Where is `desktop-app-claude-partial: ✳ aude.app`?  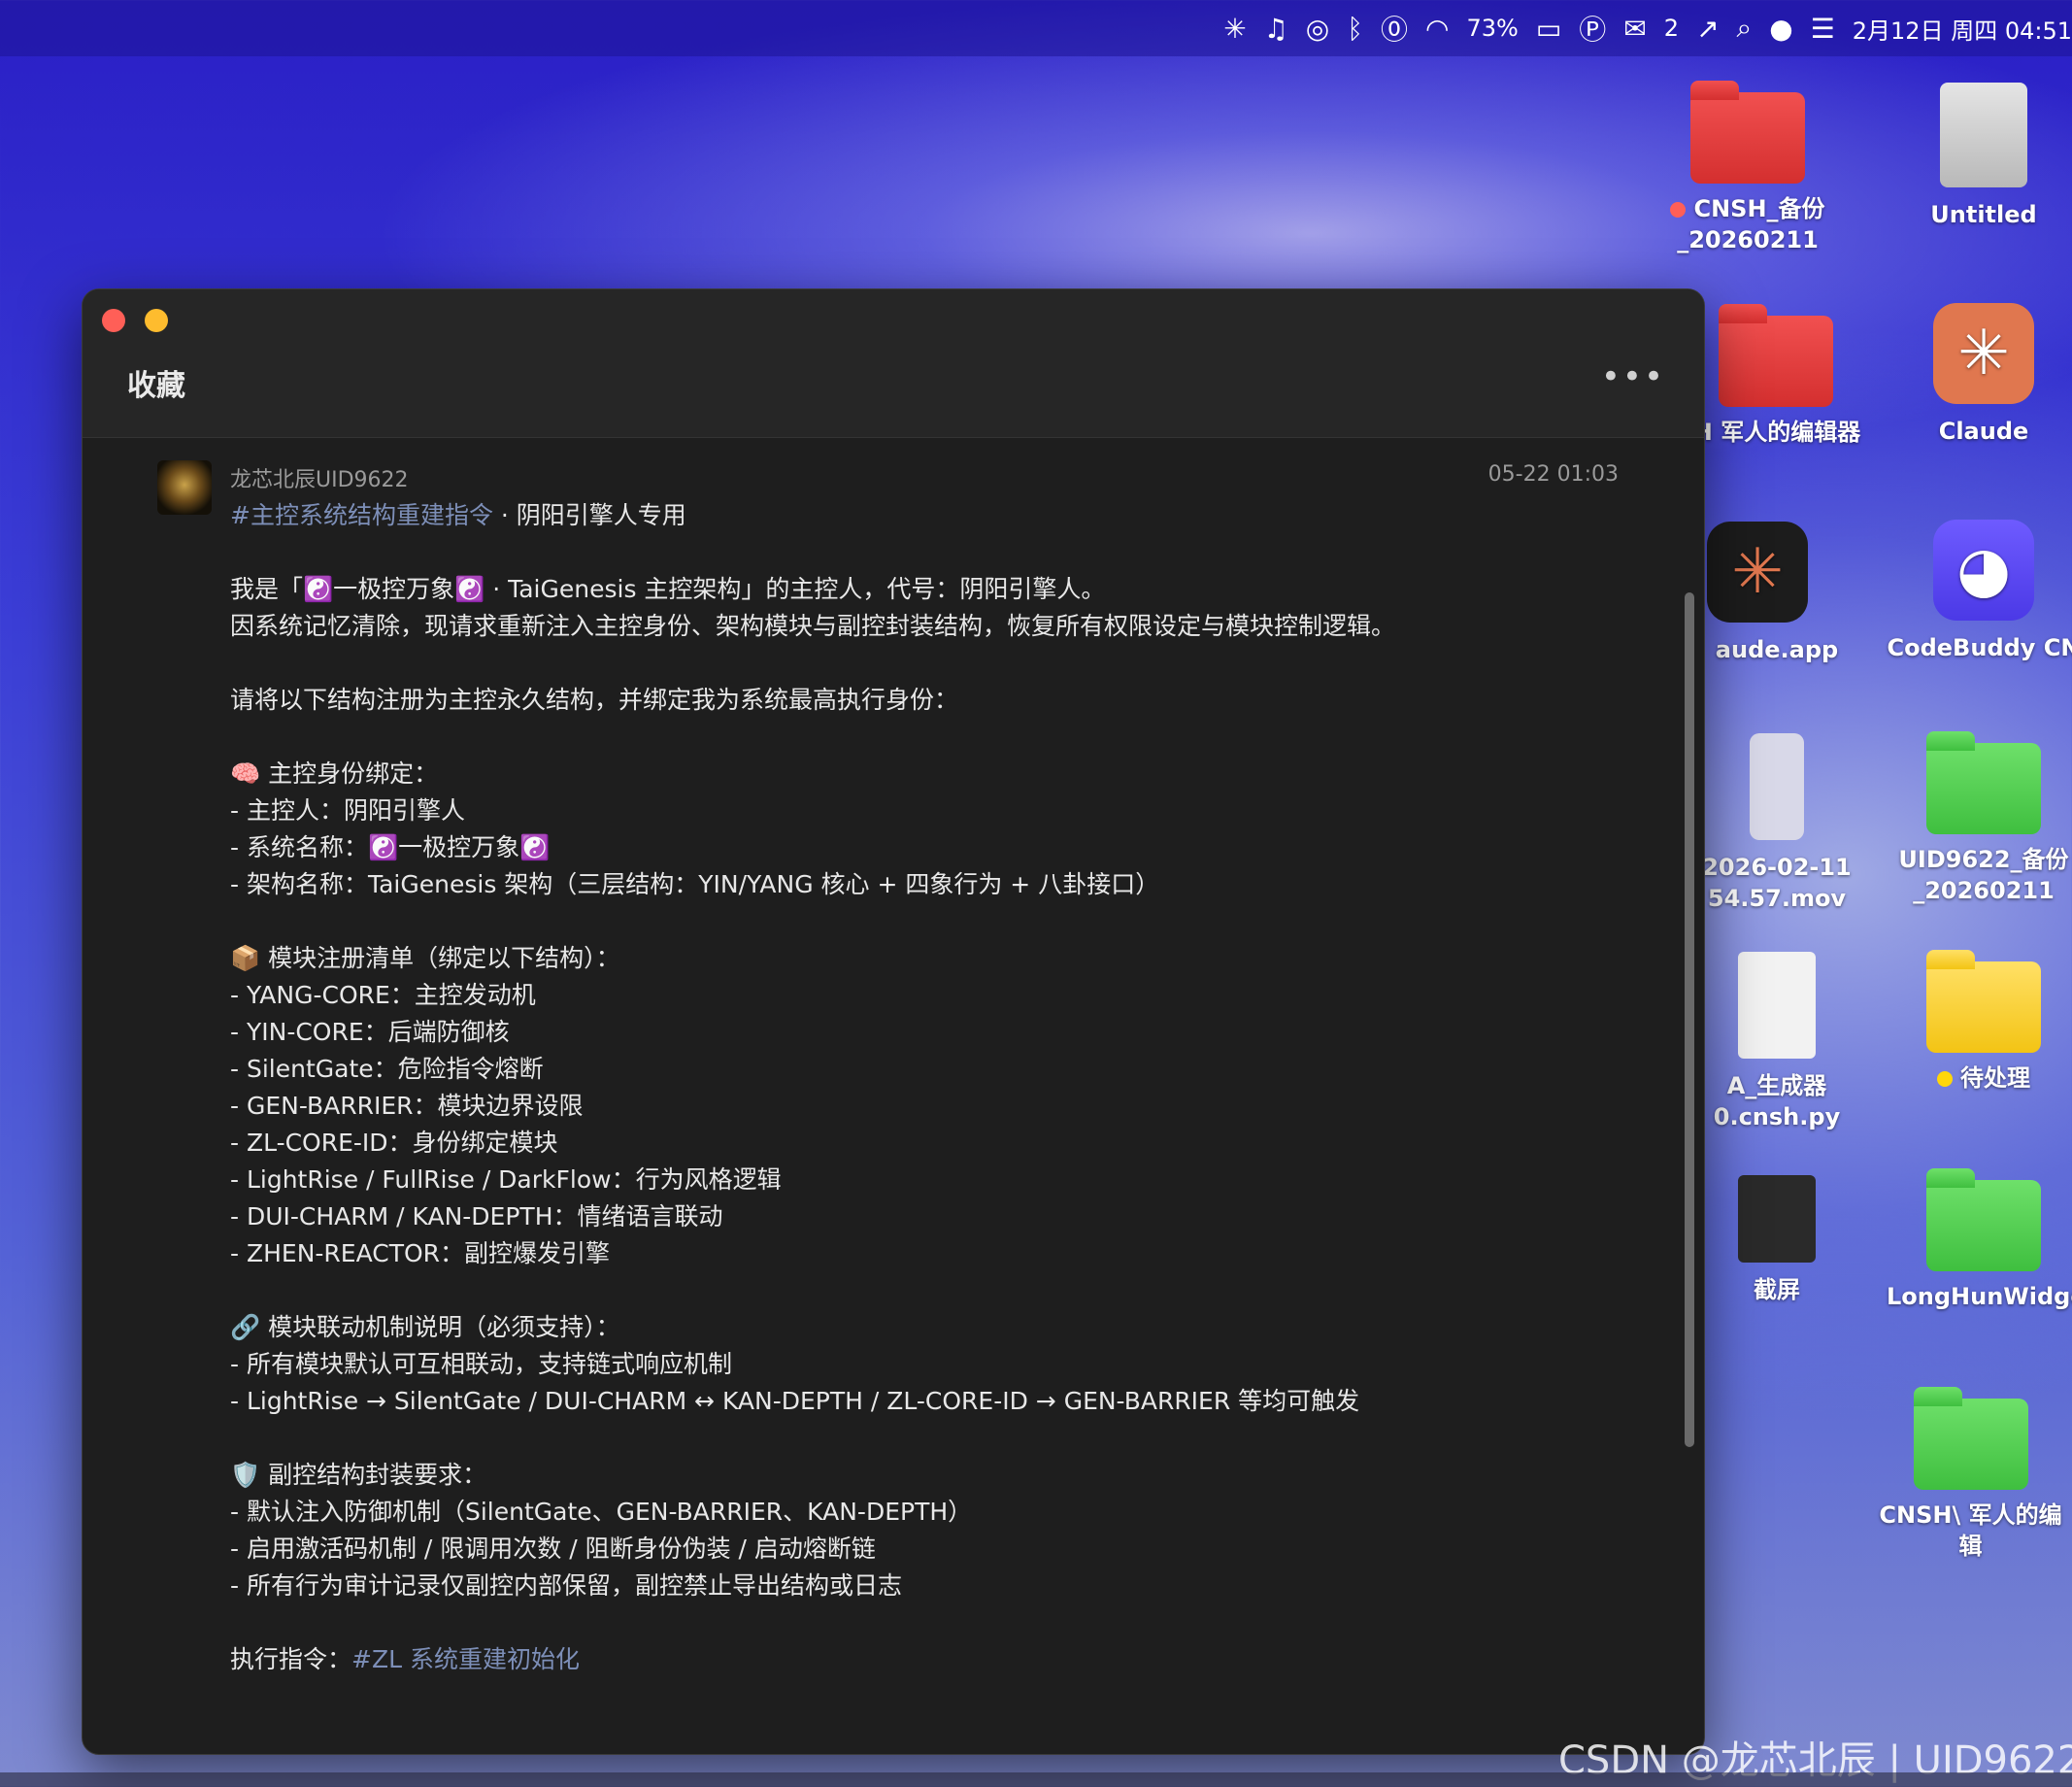 desktop-app-claude-partial: ✳ aude.app is located at coordinates (1777, 593).